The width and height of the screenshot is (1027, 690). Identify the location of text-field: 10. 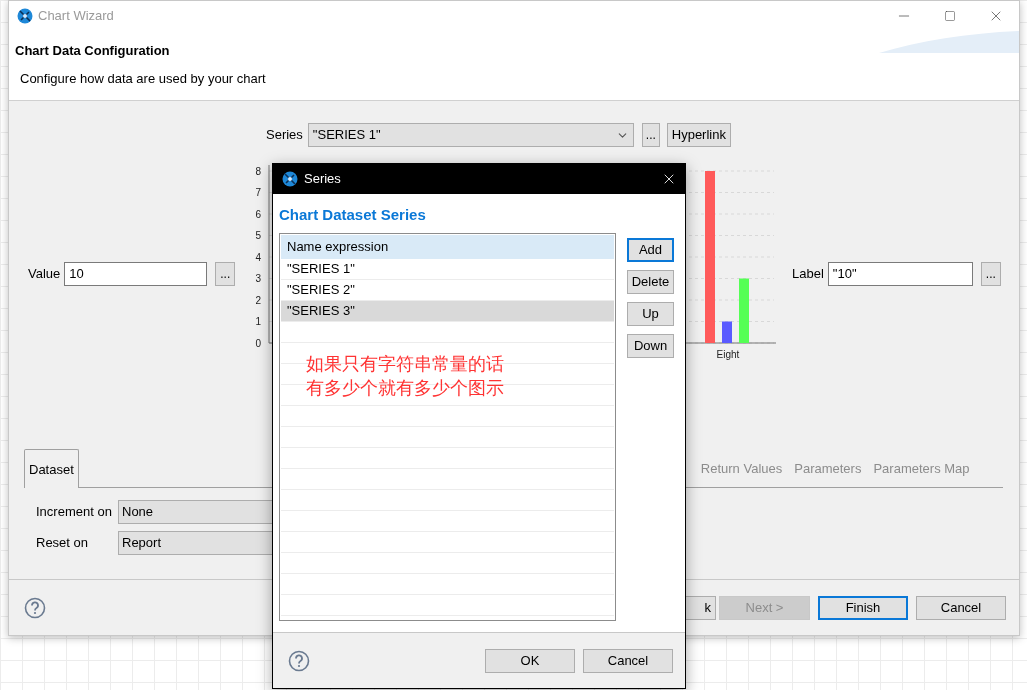
(136, 274).